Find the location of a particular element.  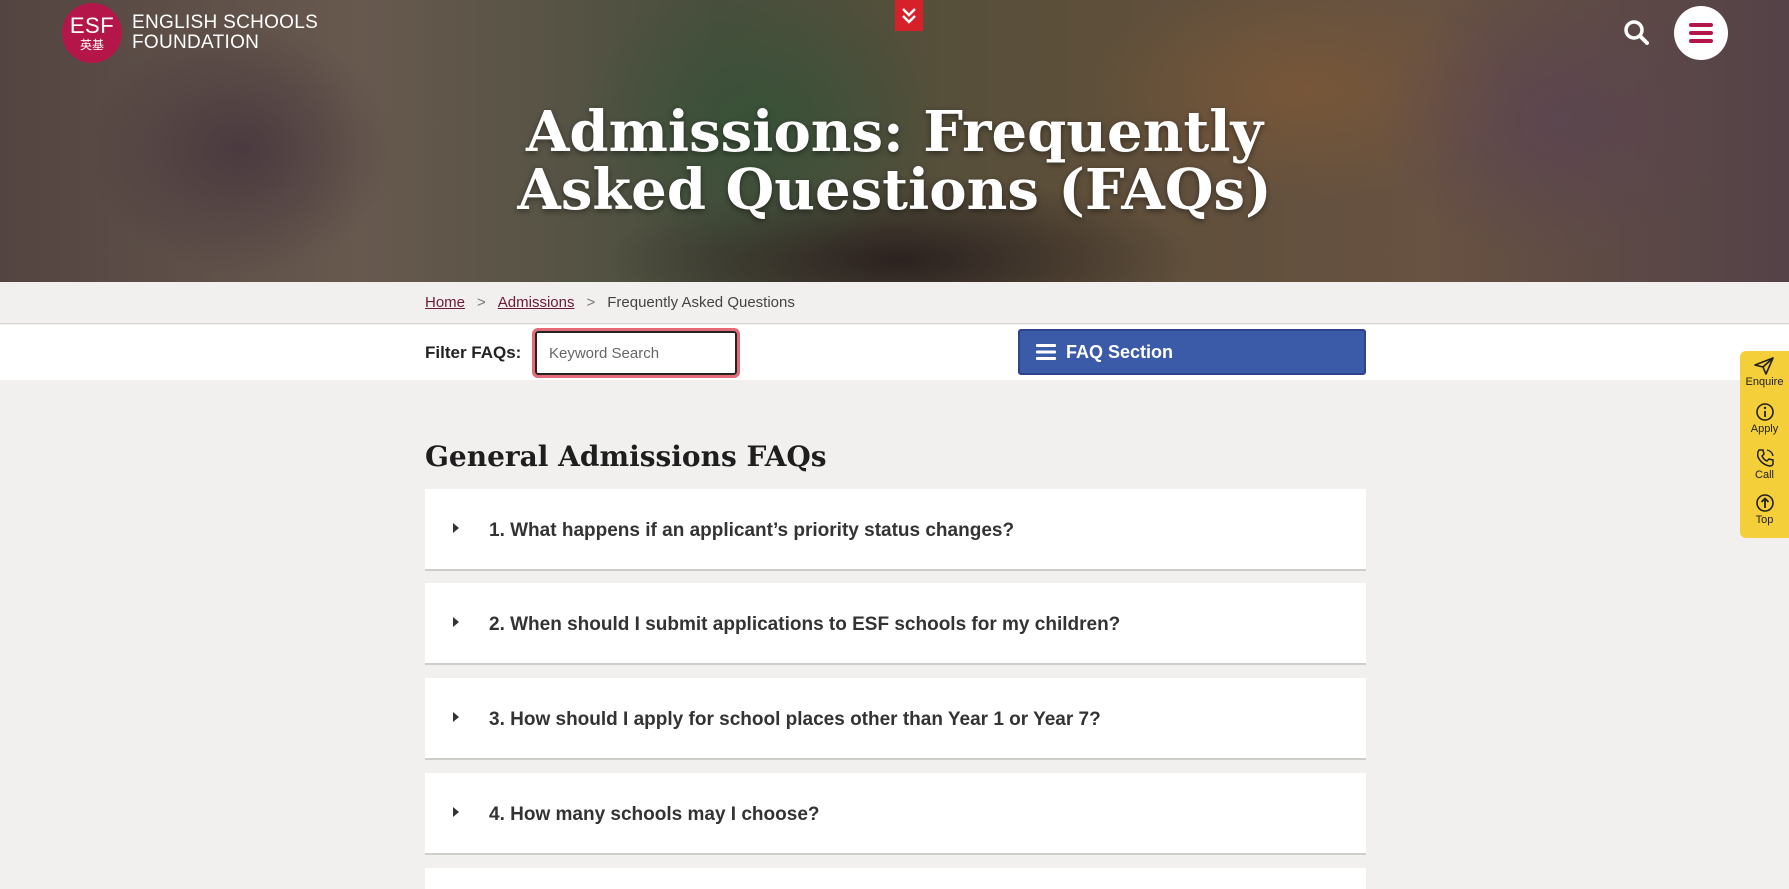

esf-logo: ESF 英基 ENGLISH SCHOOLS FOUNDATION is located at coordinates (190, 33).